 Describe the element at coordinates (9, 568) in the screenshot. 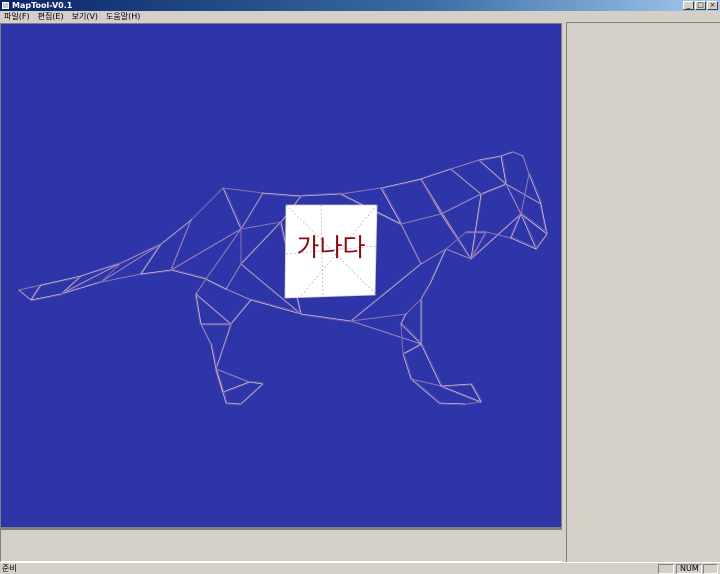

I see `status-text: 준비` at that location.